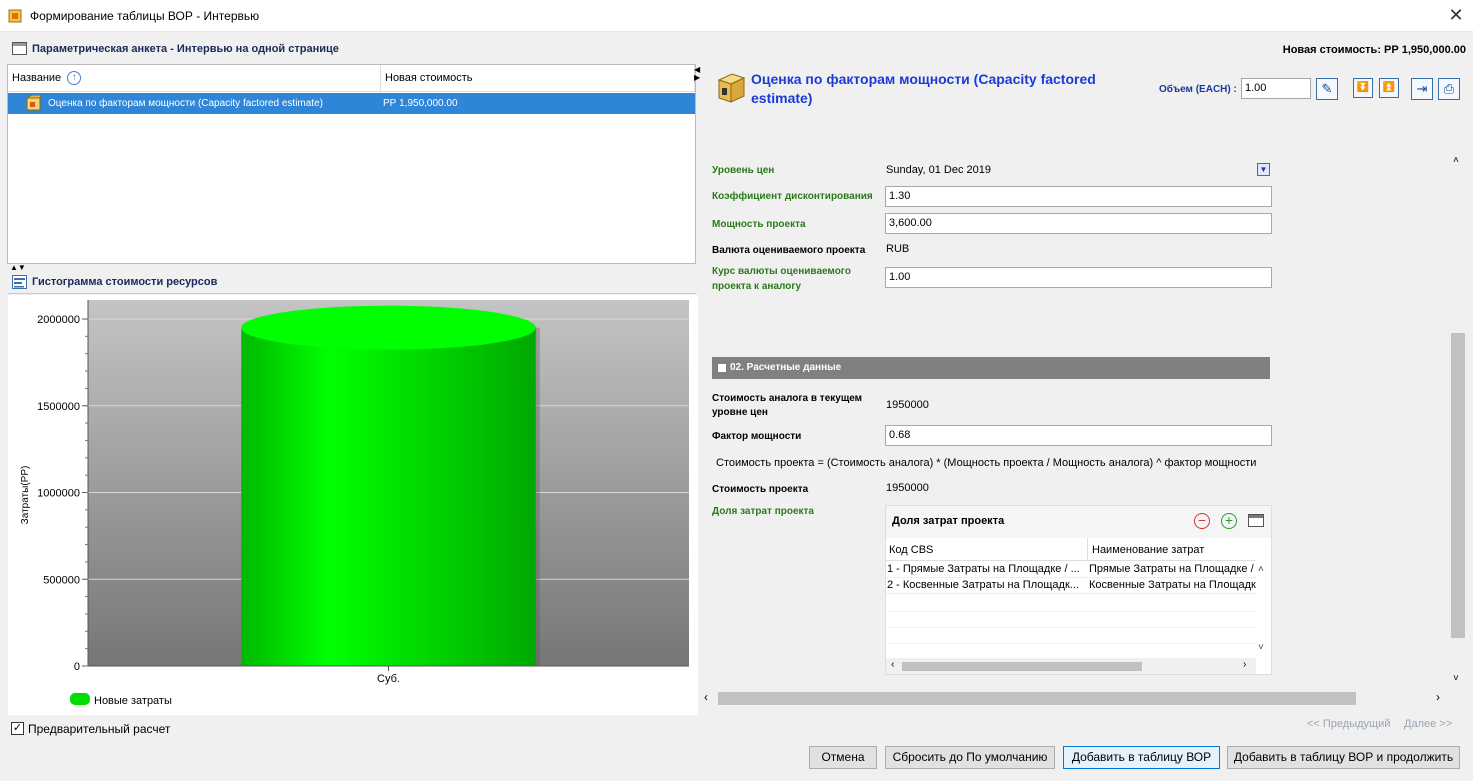 Image resolution: width=1473 pixels, height=781 pixels. Describe the element at coordinates (1141, 757) in the screenshot. I see `add-to-bor-button: Добавить в таблицу ВОР` at that location.